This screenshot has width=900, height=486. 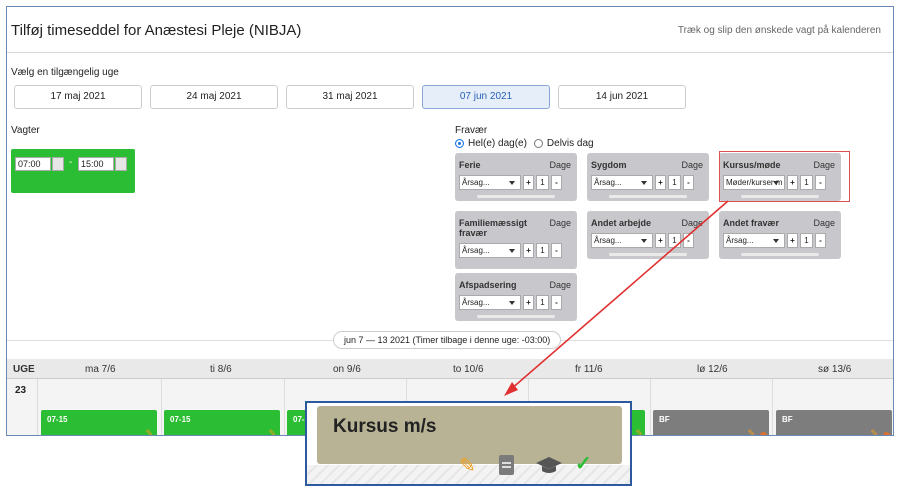 I want to click on zoomed-event-label: Kursus m/s, so click(x=385, y=426).